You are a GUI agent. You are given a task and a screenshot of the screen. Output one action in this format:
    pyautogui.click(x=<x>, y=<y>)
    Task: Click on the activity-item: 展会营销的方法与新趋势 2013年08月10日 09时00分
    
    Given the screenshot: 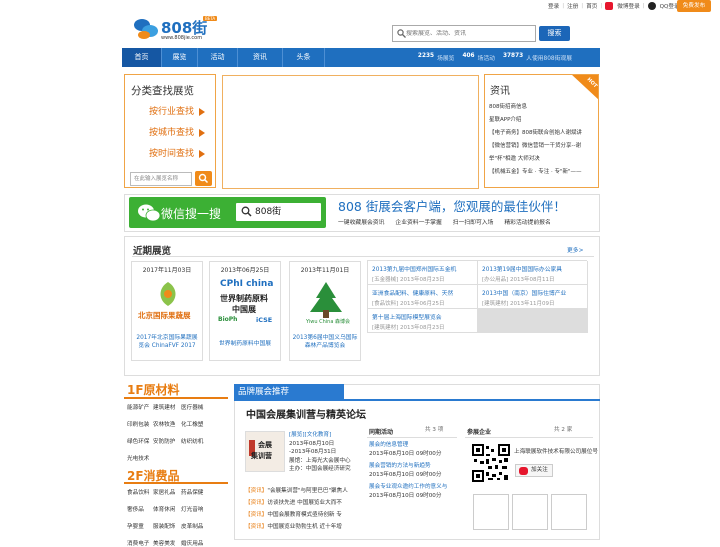 What is the action you would take?
    pyautogui.click(x=408, y=470)
    